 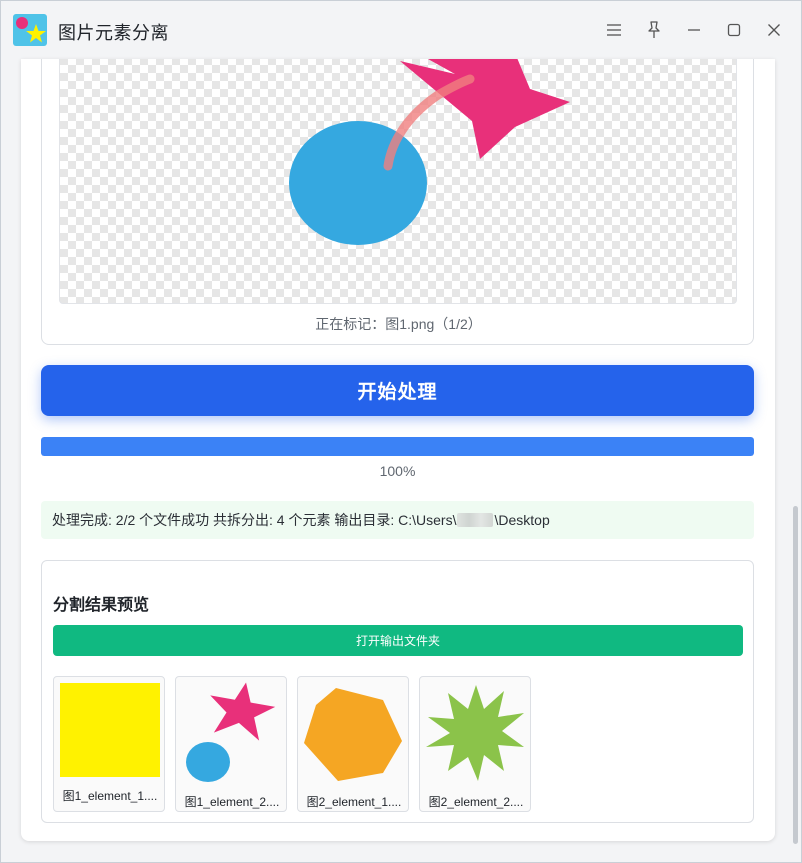 I want to click on progress-bar, so click(x=397, y=446).